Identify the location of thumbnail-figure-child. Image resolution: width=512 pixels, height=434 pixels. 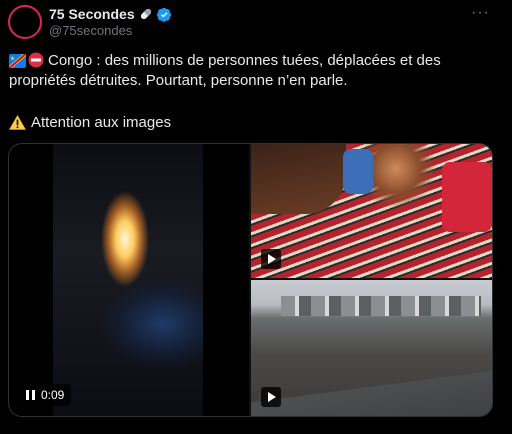
(358, 171).